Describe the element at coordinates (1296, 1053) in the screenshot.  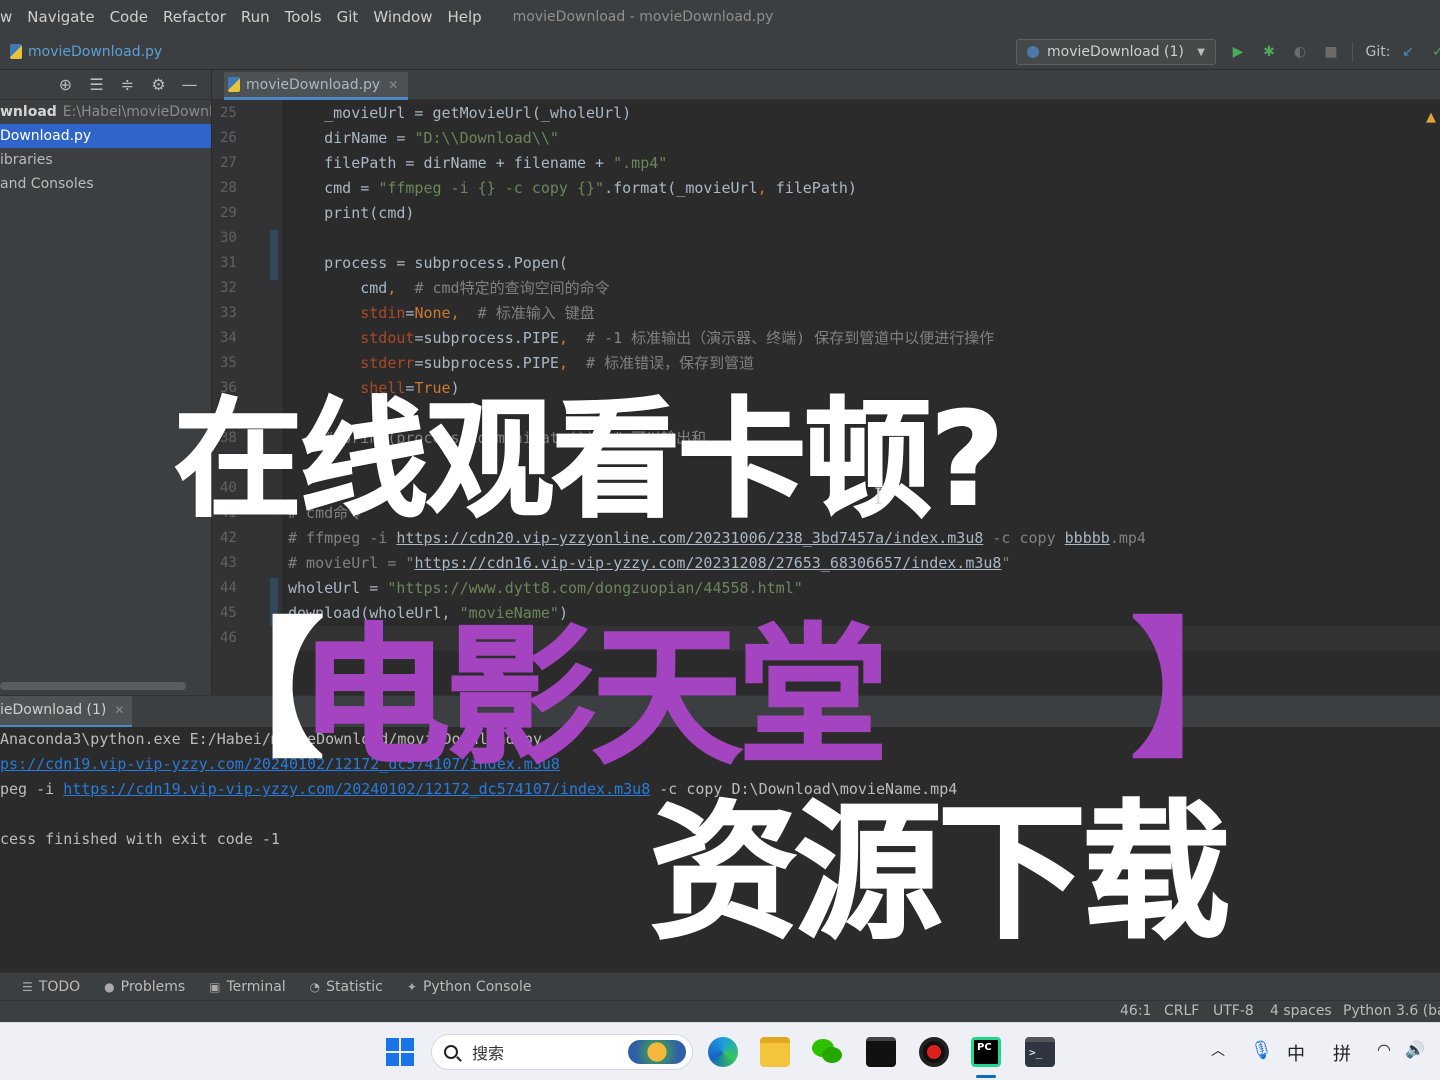
I see `input-language-zh: 中` at that location.